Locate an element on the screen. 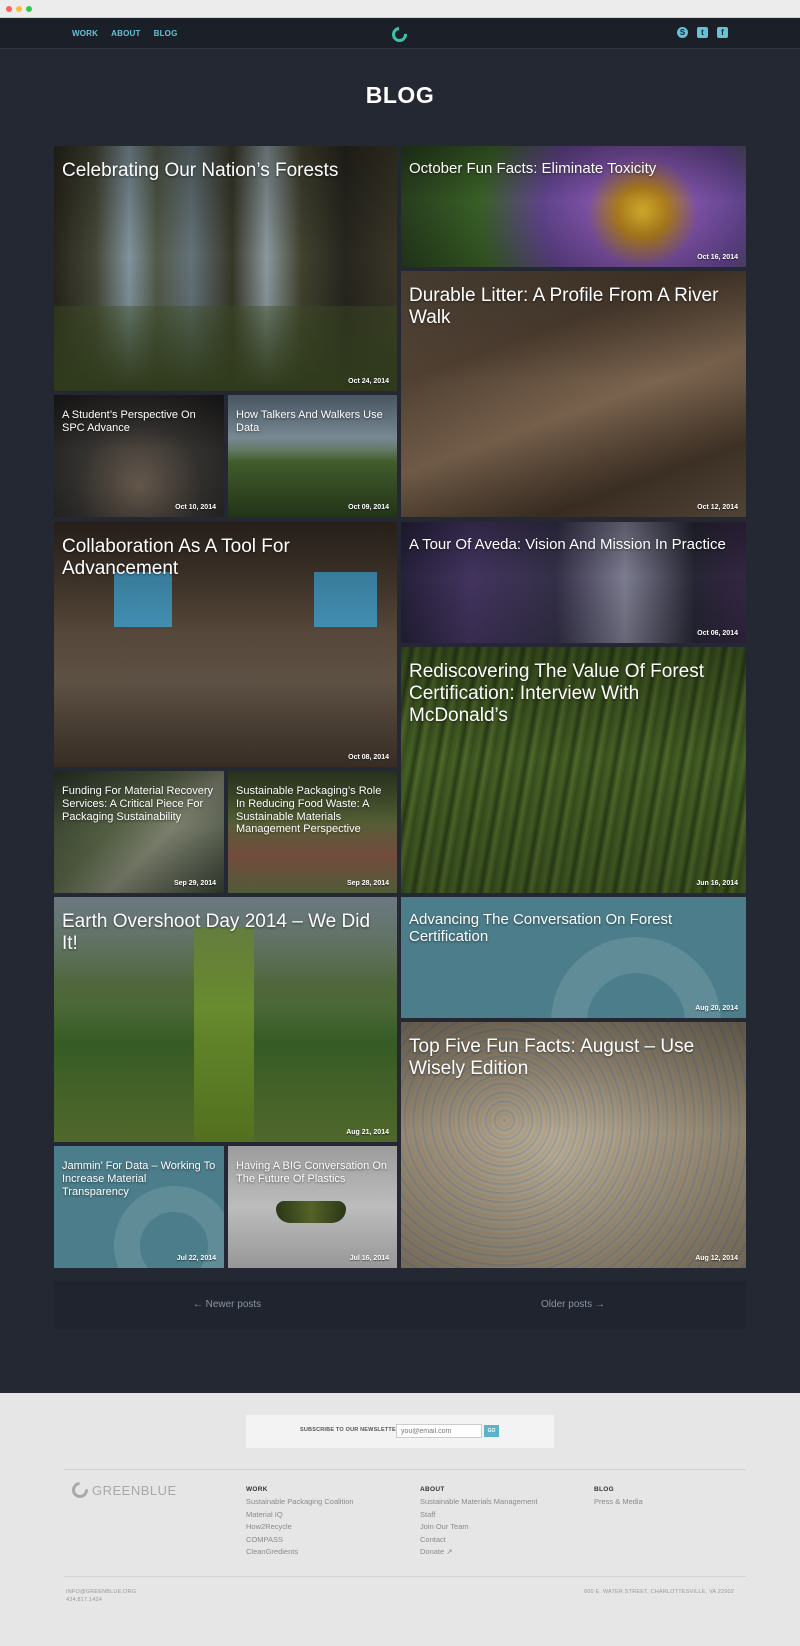 This screenshot has height=1646, width=800. footer-logo: GREENBLUE is located at coordinates (122, 1490).